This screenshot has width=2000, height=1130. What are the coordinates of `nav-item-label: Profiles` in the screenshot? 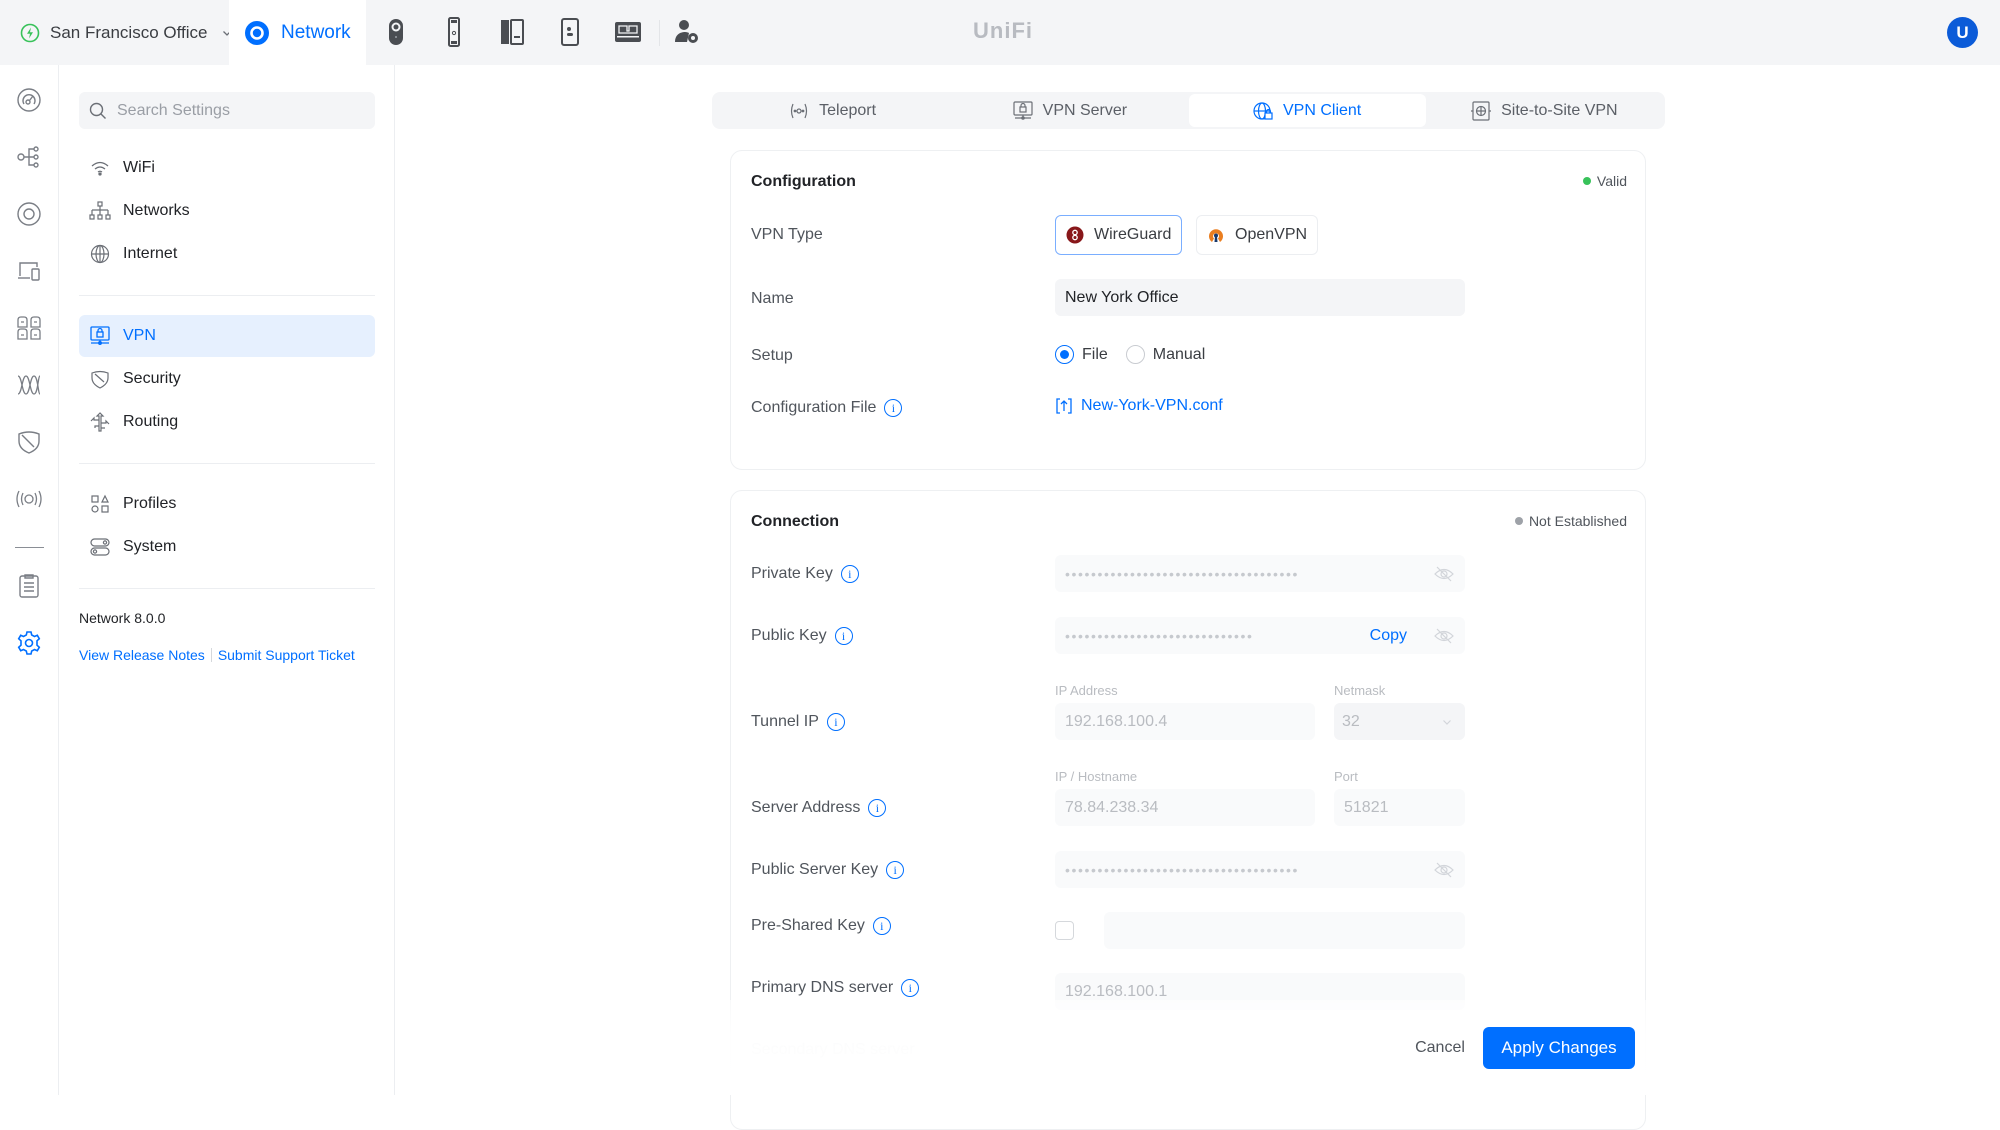 It's located at (150, 503).